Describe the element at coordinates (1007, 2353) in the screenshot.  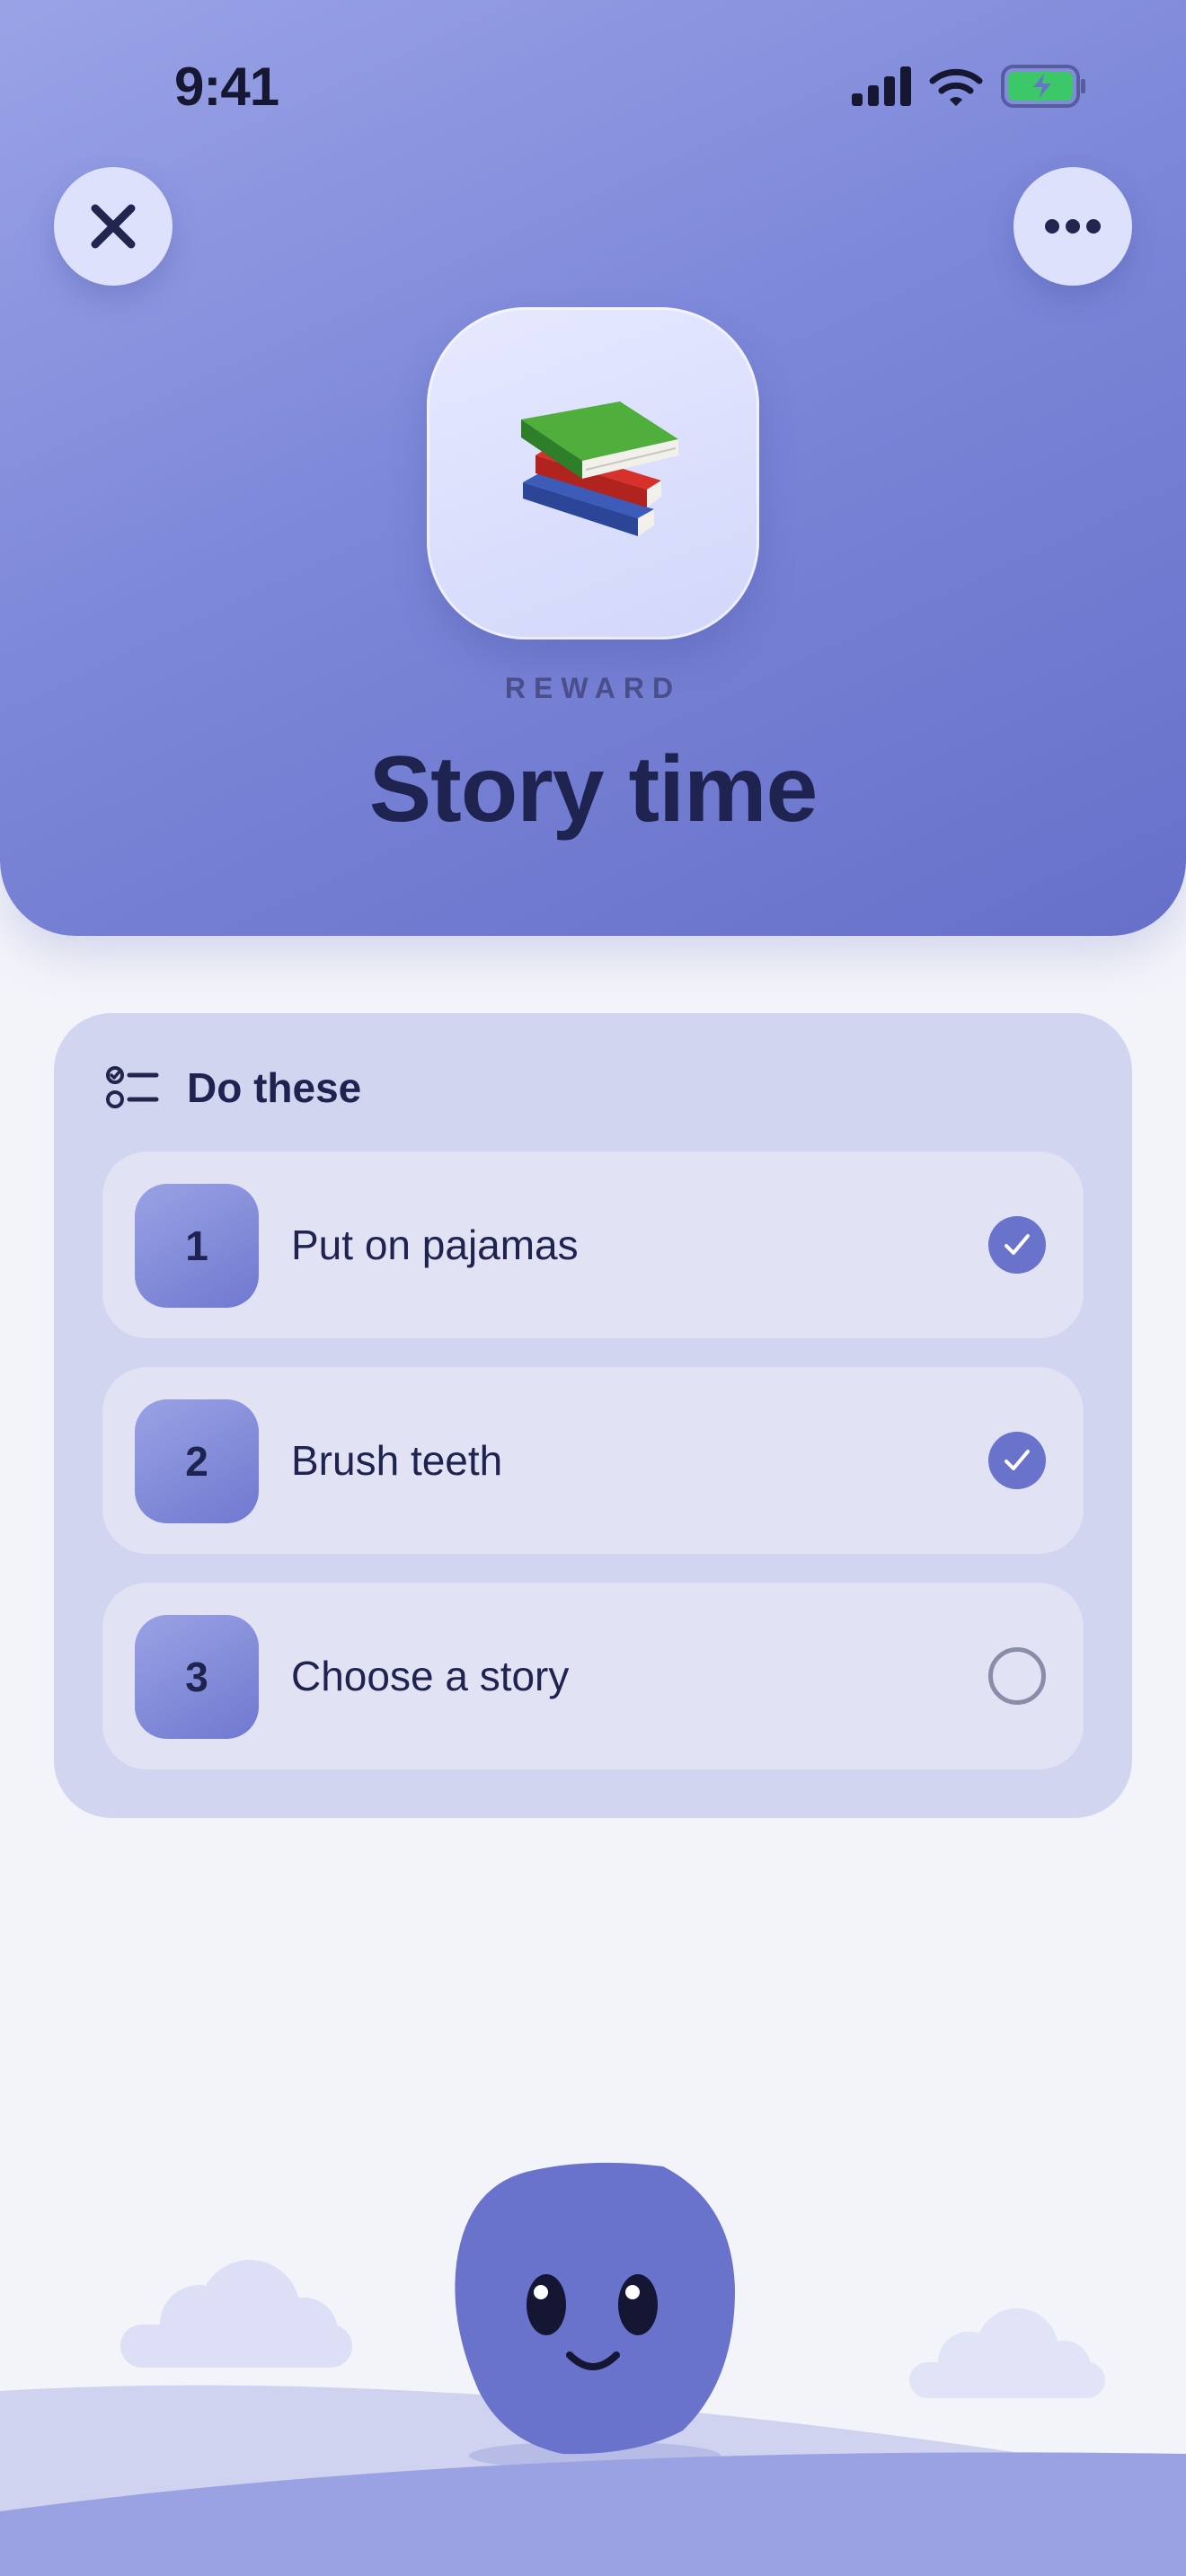
I see `cloud-right-icon` at that location.